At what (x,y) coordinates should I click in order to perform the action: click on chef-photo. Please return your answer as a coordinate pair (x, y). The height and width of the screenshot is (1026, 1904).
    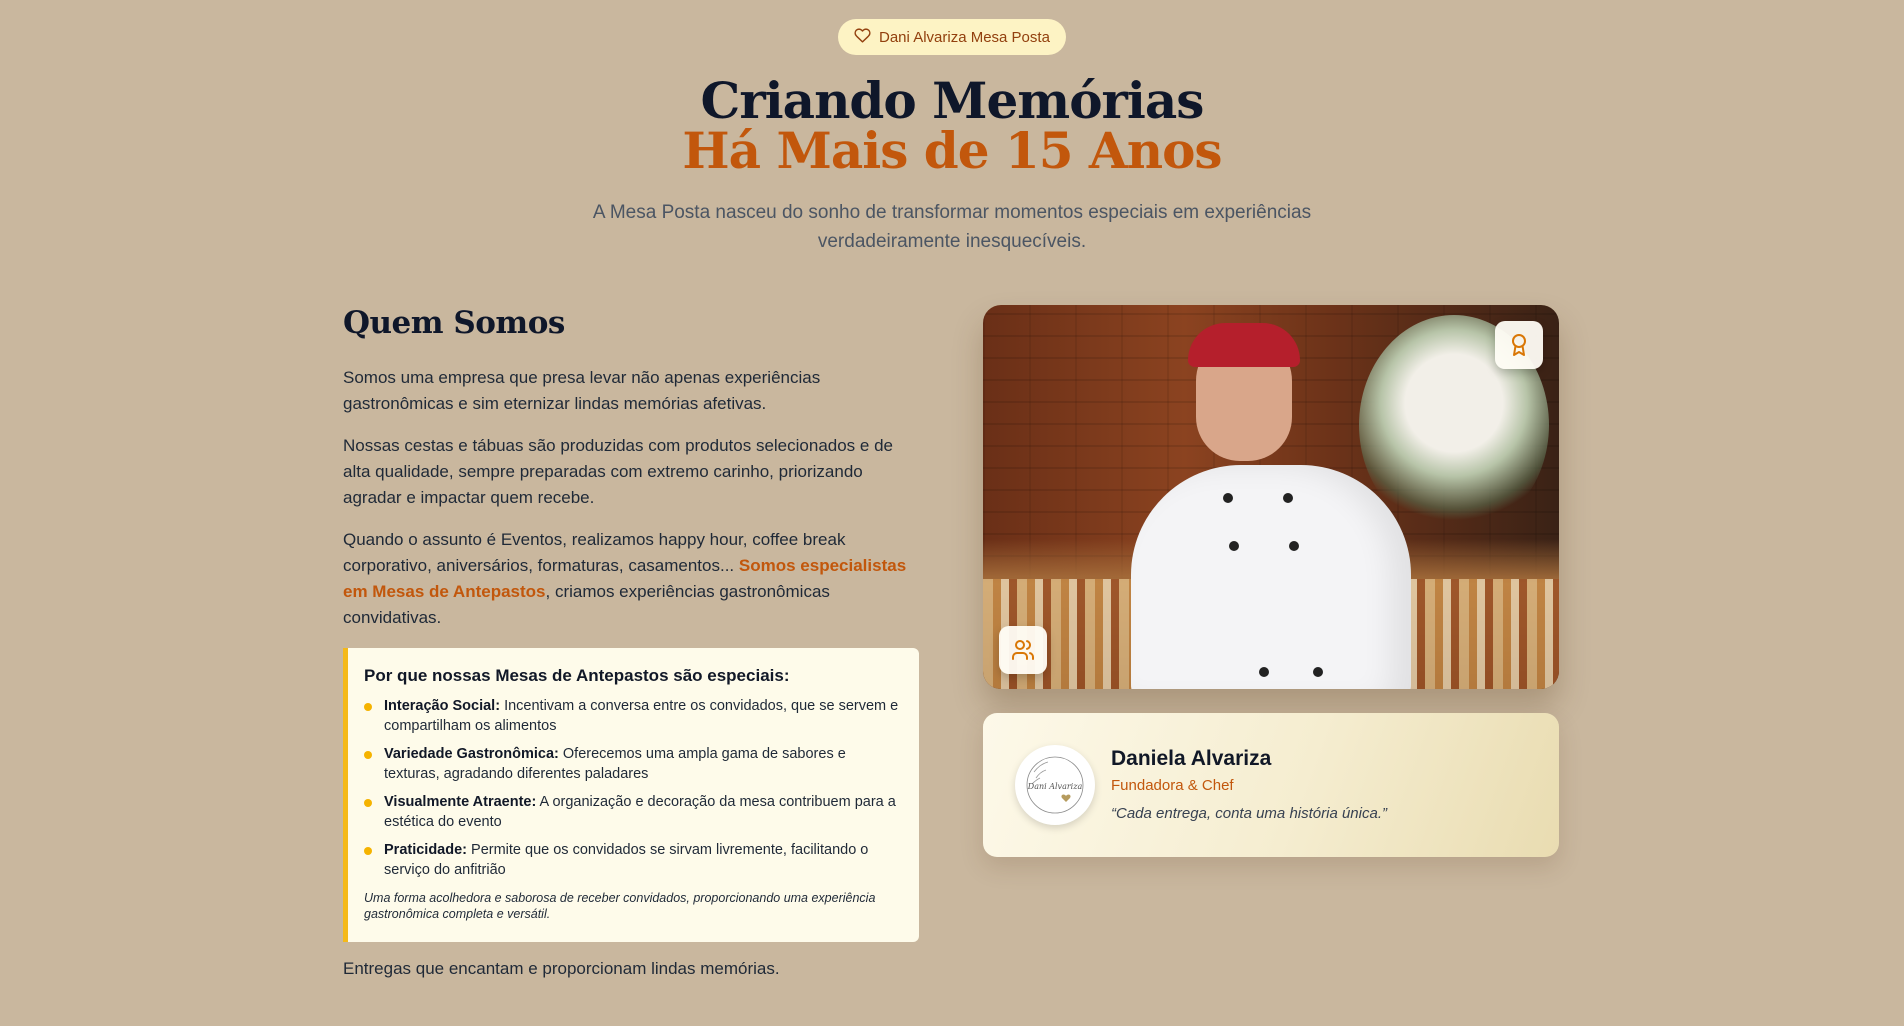
    Looking at the image, I should click on (1271, 497).